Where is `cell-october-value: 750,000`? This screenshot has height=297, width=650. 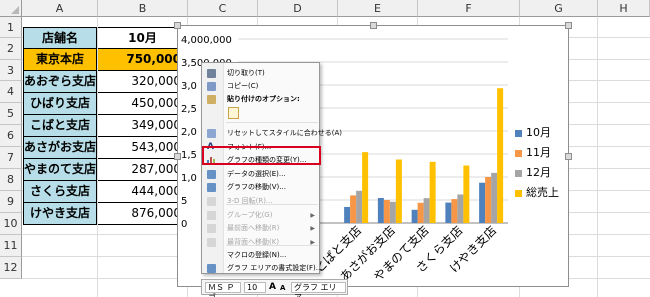
cell-october-value: 750,000 is located at coordinates (143, 60).